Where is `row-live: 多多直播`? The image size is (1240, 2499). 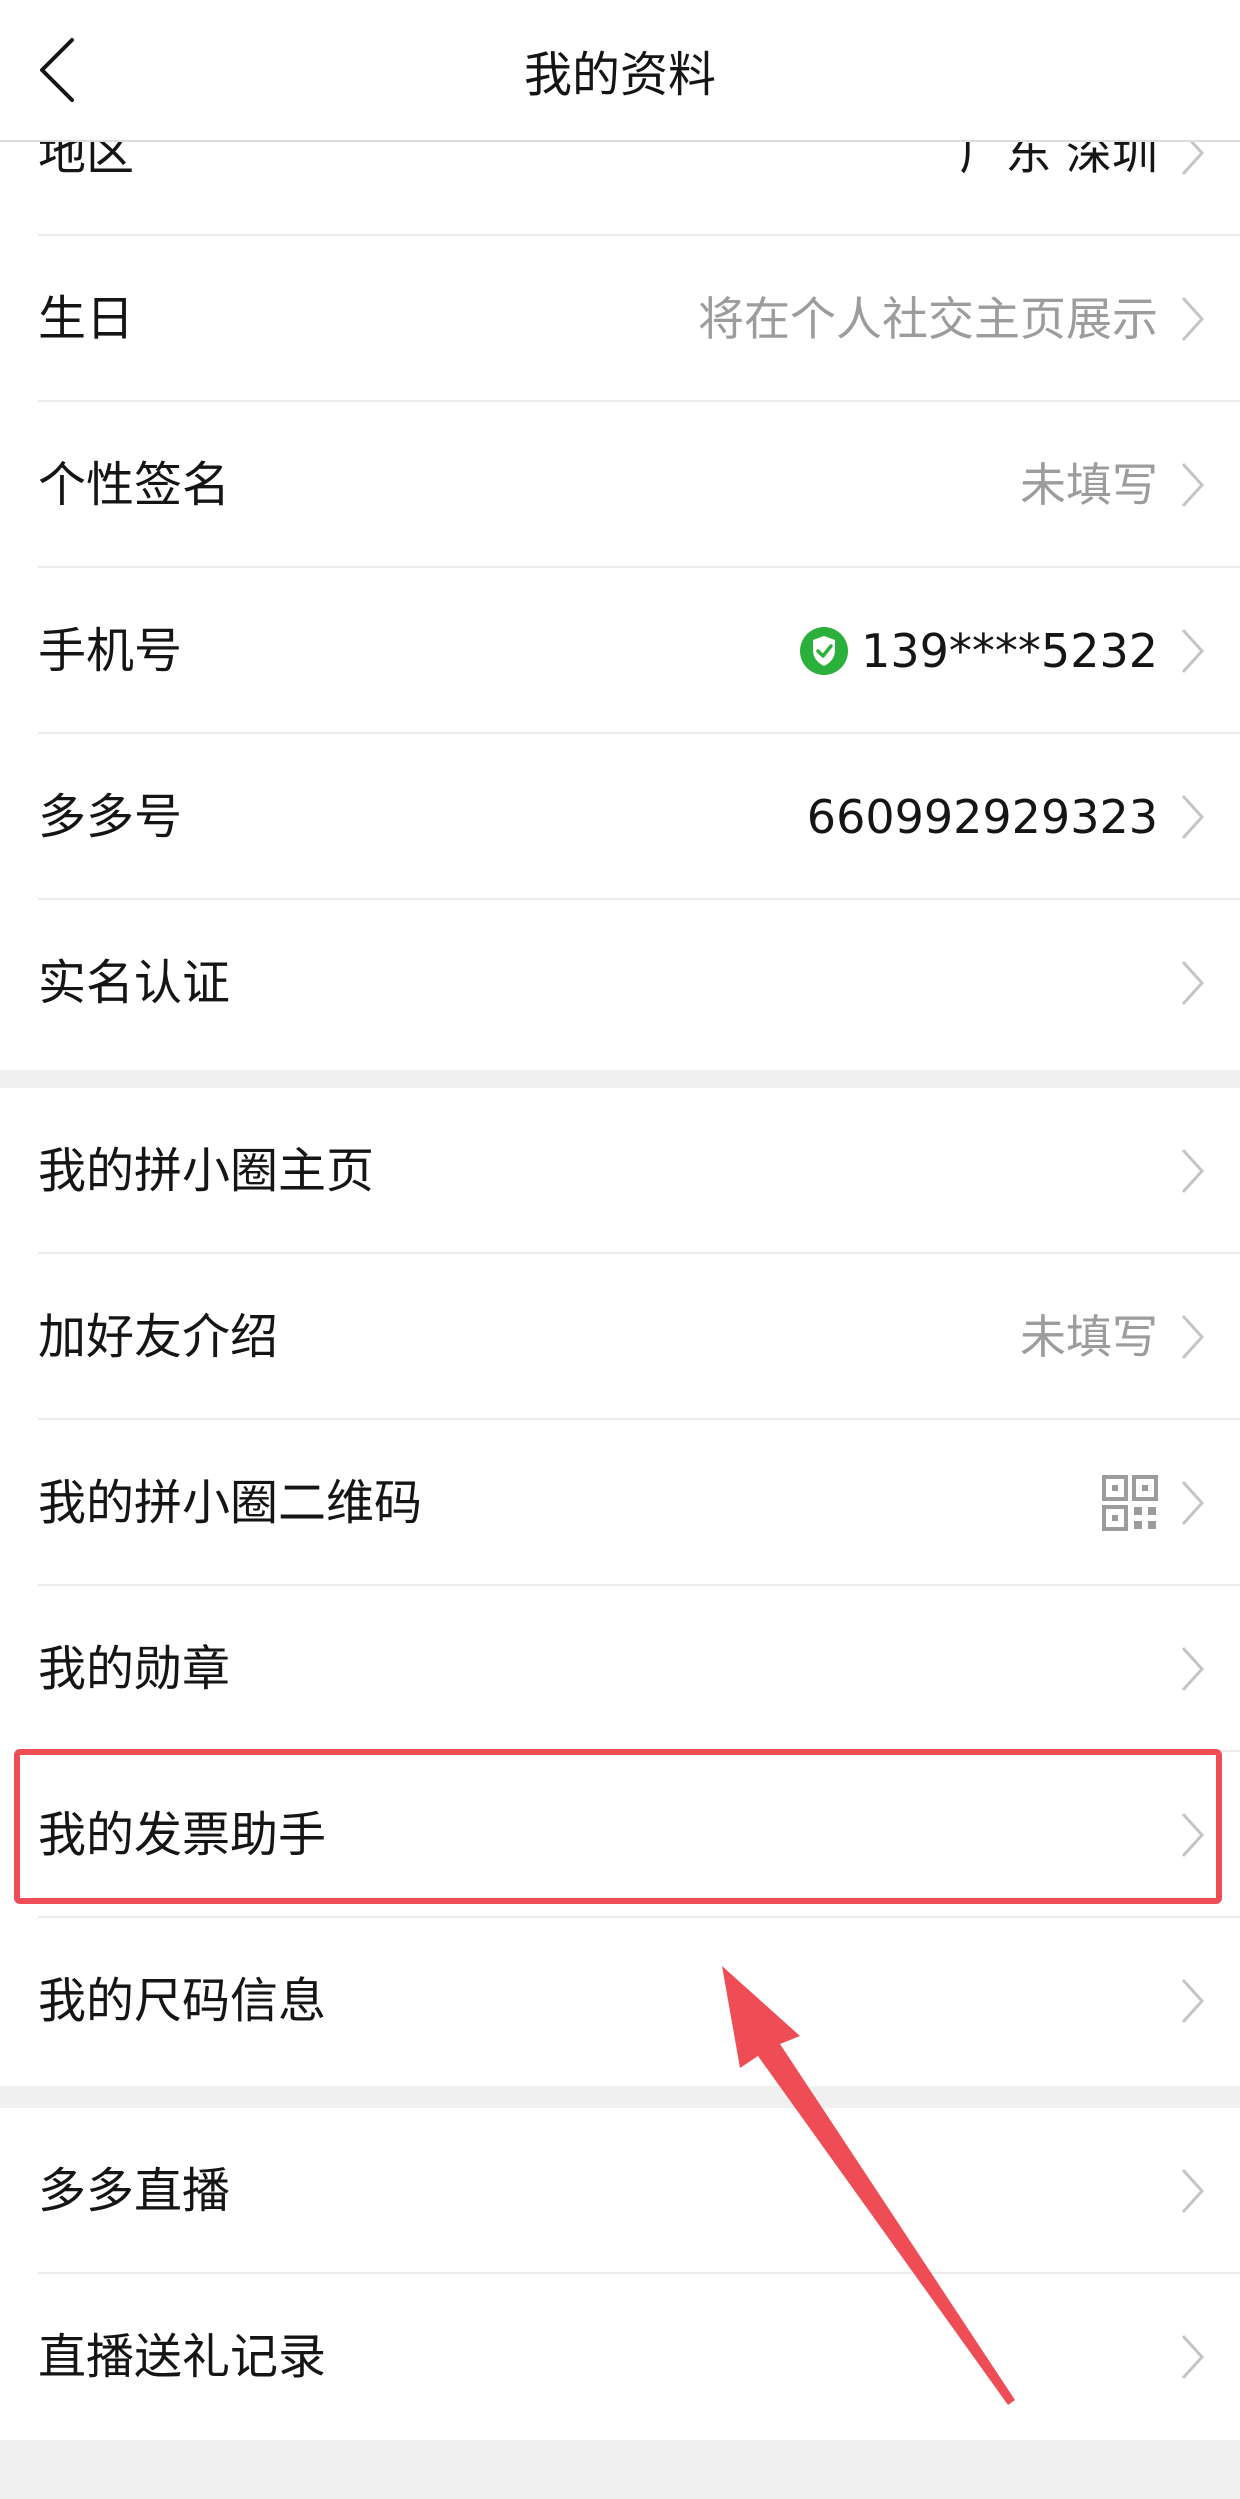 row-live: 多多直播 is located at coordinates (639, 2191).